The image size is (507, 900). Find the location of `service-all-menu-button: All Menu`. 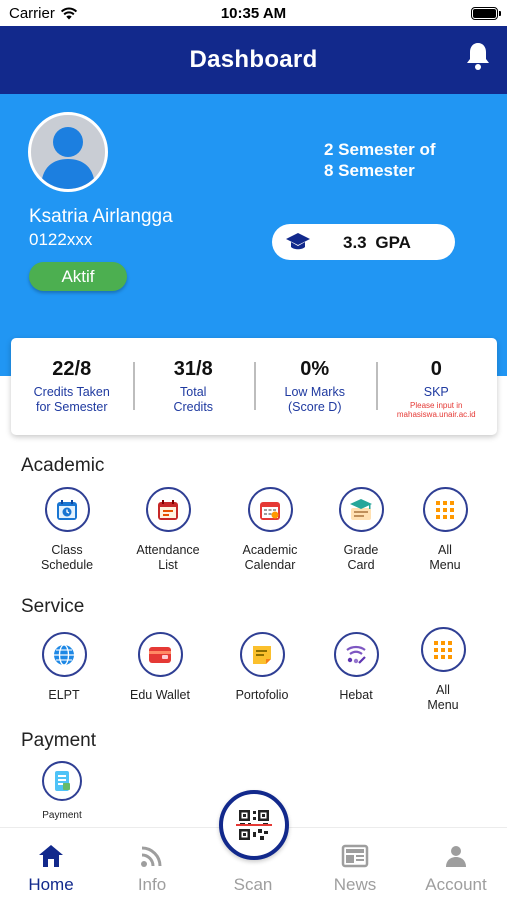

service-all-menu-button: All Menu is located at coordinates (443, 670).